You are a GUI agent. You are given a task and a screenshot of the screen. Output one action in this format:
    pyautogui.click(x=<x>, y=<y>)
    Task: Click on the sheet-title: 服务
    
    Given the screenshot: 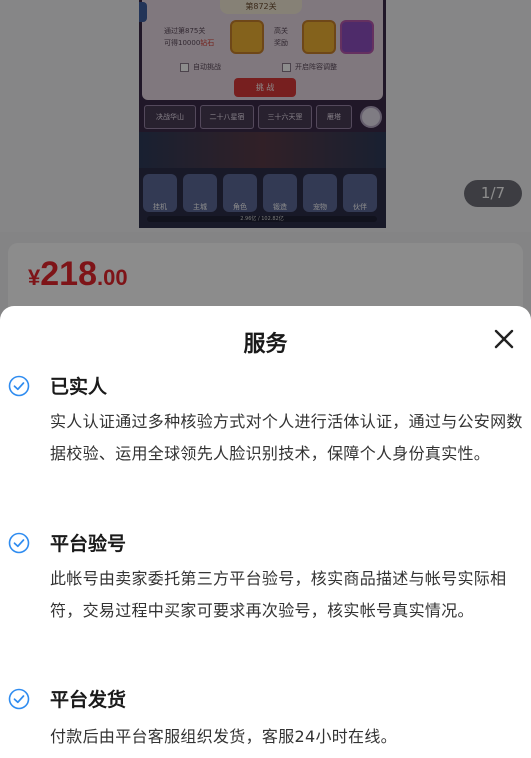 What is the action you would take?
    pyautogui.click(x=265, y=344)
    